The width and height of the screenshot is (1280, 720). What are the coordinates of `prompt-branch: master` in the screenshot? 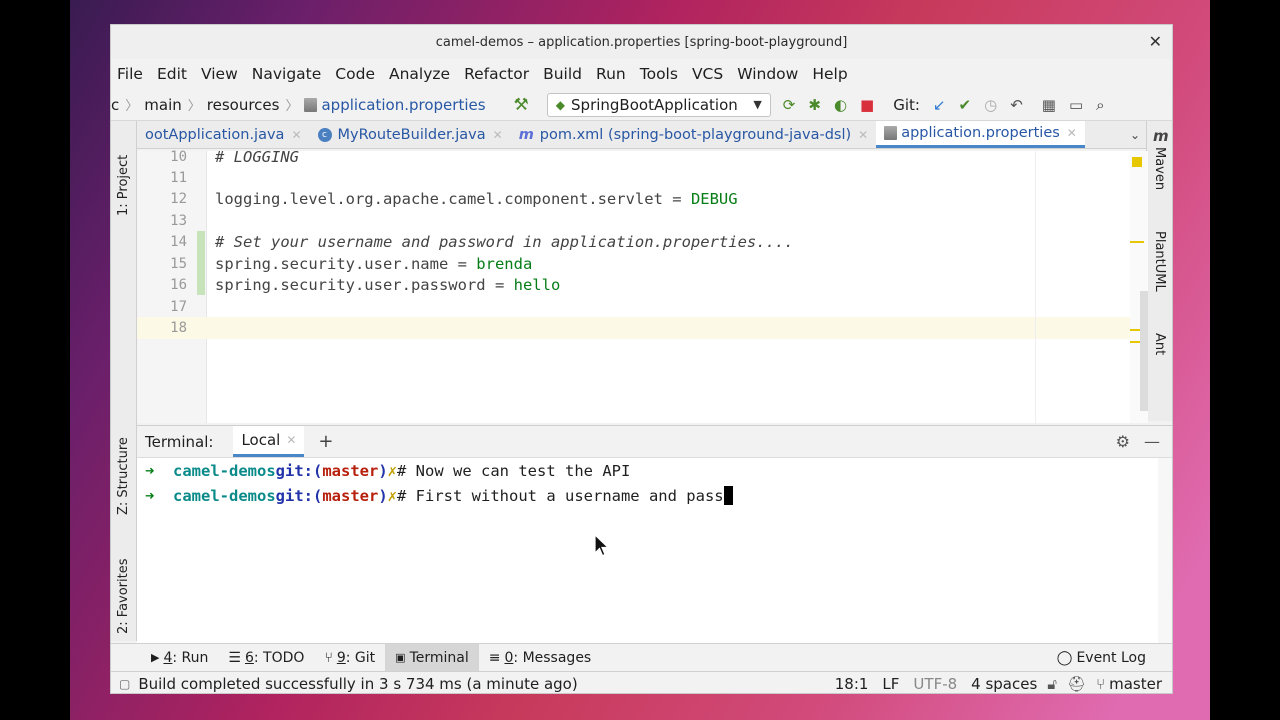 It's located at (350, 470).